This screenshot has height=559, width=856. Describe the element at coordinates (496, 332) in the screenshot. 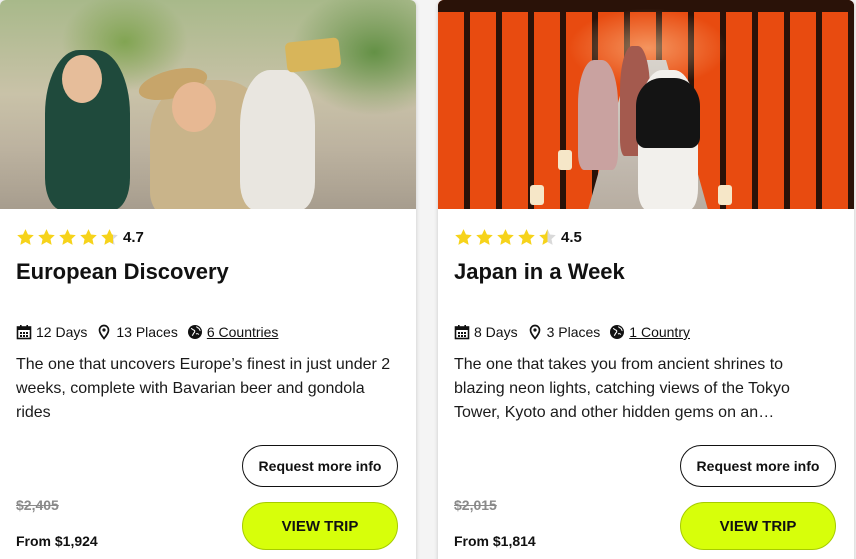

I see `days-label: 8 Days` at that location.